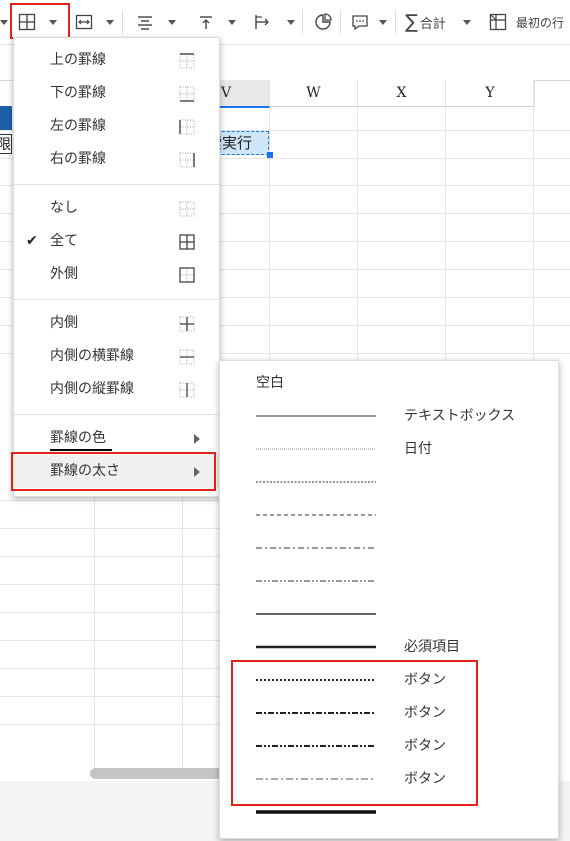  What do you see at coordinates (316, 482) in the screenshot?
I see `line-dotted-small` at bounding box center [316, 482].